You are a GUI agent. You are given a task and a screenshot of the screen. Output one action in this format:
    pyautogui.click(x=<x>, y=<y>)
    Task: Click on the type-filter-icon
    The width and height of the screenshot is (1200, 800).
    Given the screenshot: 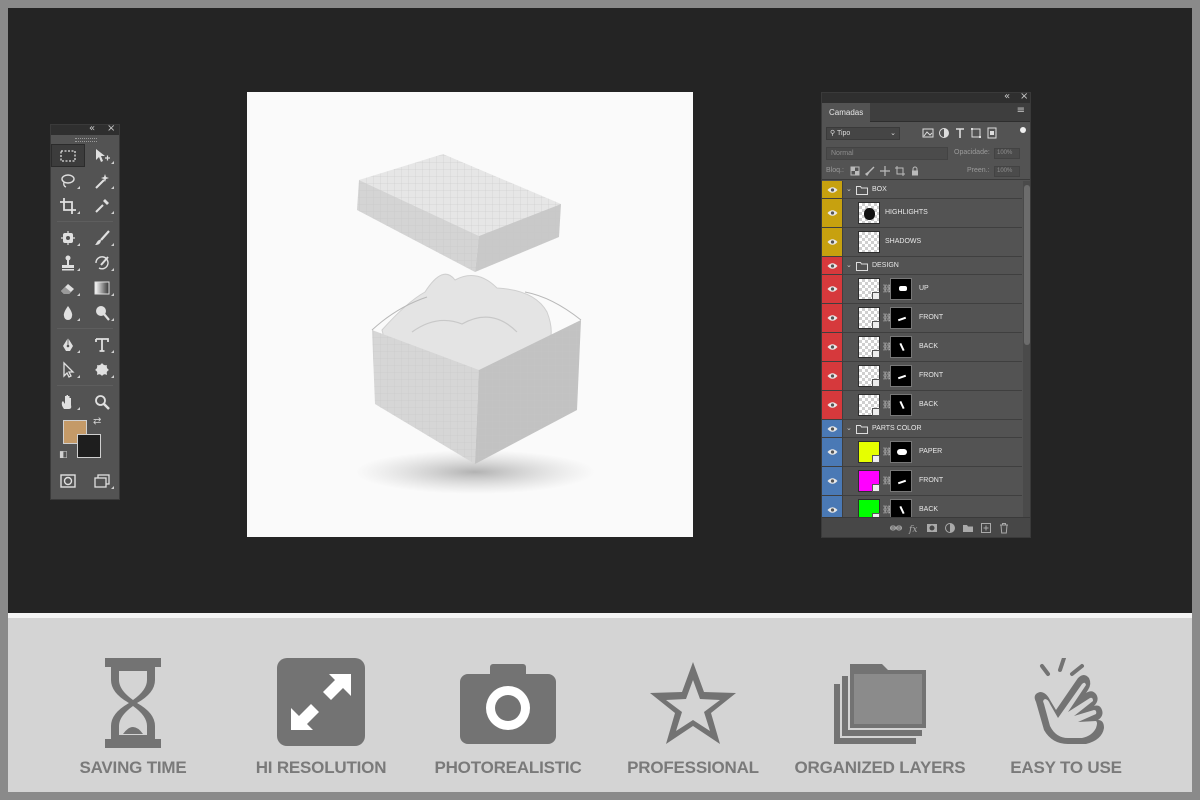 What is the action you would take?
    pyautogui.click(x=960, y=133)
    